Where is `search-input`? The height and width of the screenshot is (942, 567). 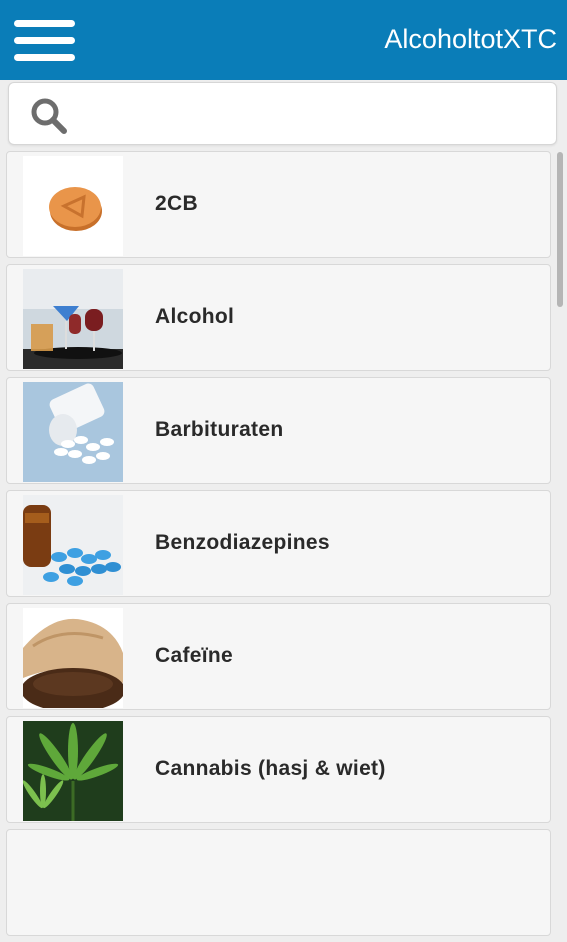
search-input is located at coordinates (311, 114).